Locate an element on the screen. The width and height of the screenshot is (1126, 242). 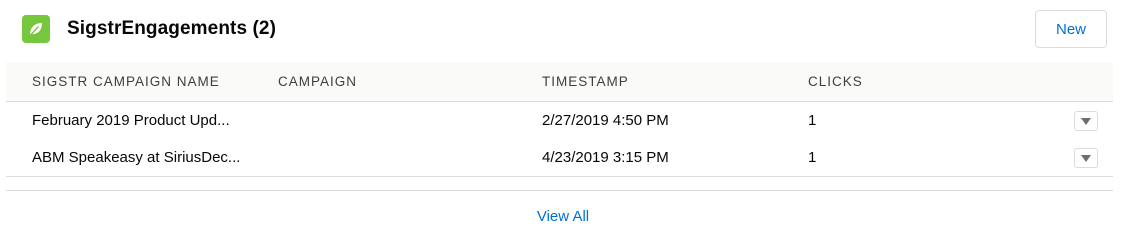
column-header-timestamp: TIMESTAMP is located at coordinates (585, 81).